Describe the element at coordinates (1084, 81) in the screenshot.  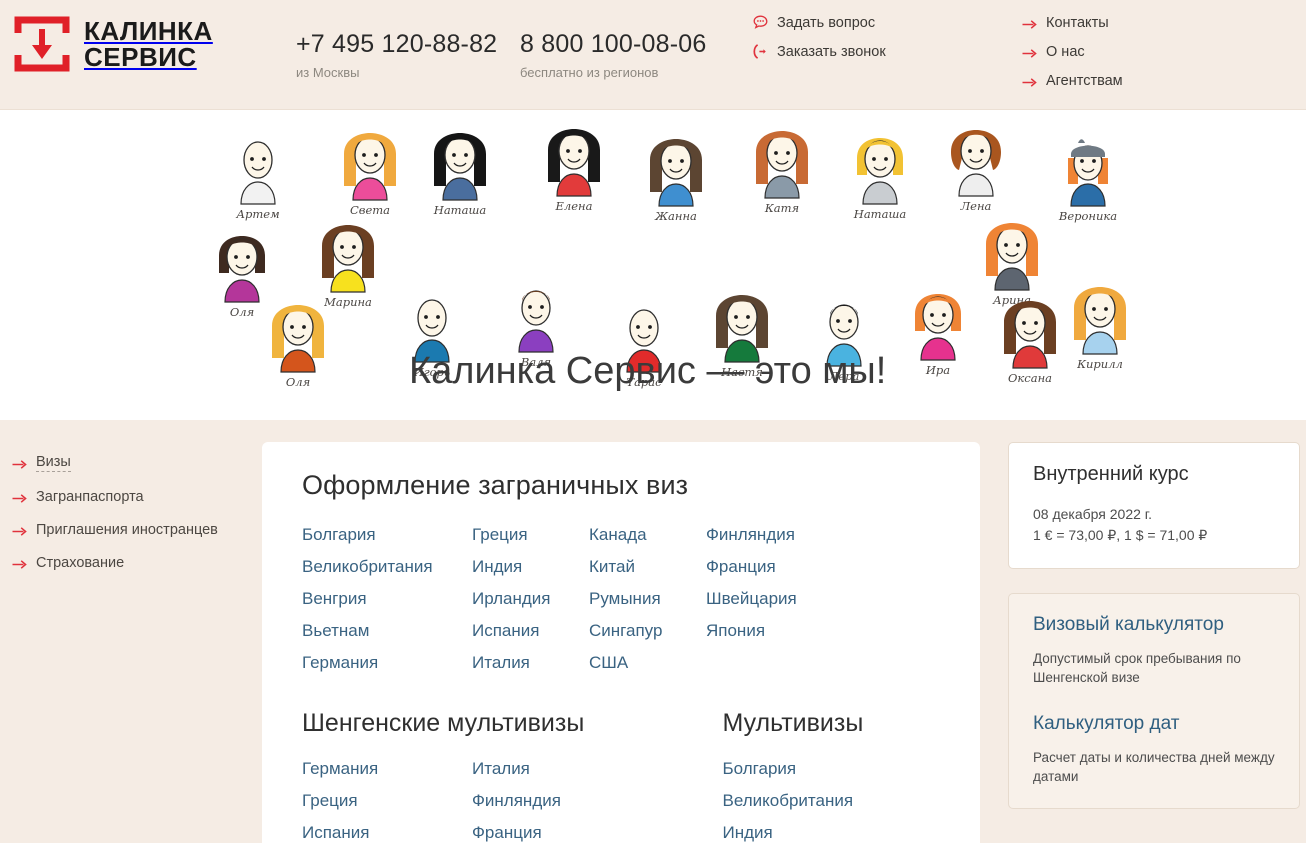
I see `nav-label: Агентствам` at that location.